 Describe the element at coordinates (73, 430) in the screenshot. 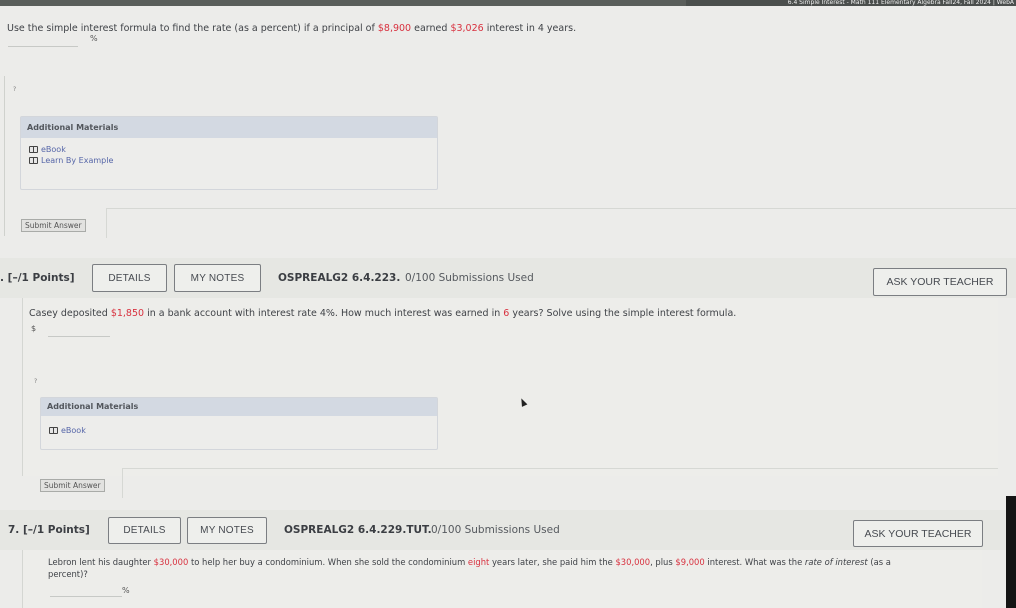

I see `q6-ebook-label: eBook` at that location.